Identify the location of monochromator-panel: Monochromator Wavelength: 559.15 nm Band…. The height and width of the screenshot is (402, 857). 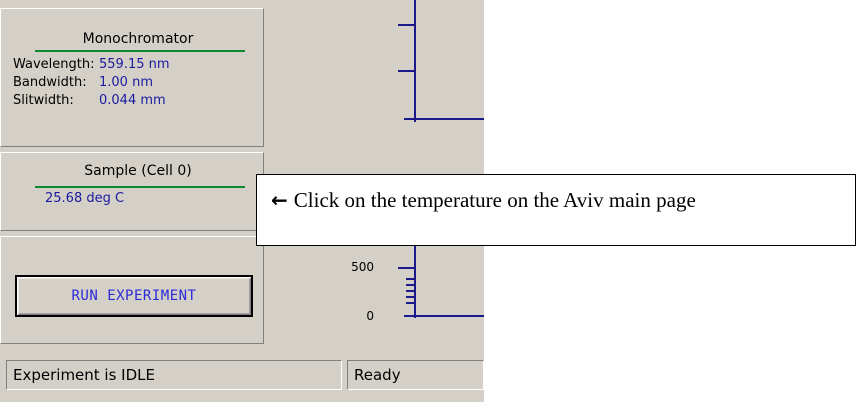
(132, 77).